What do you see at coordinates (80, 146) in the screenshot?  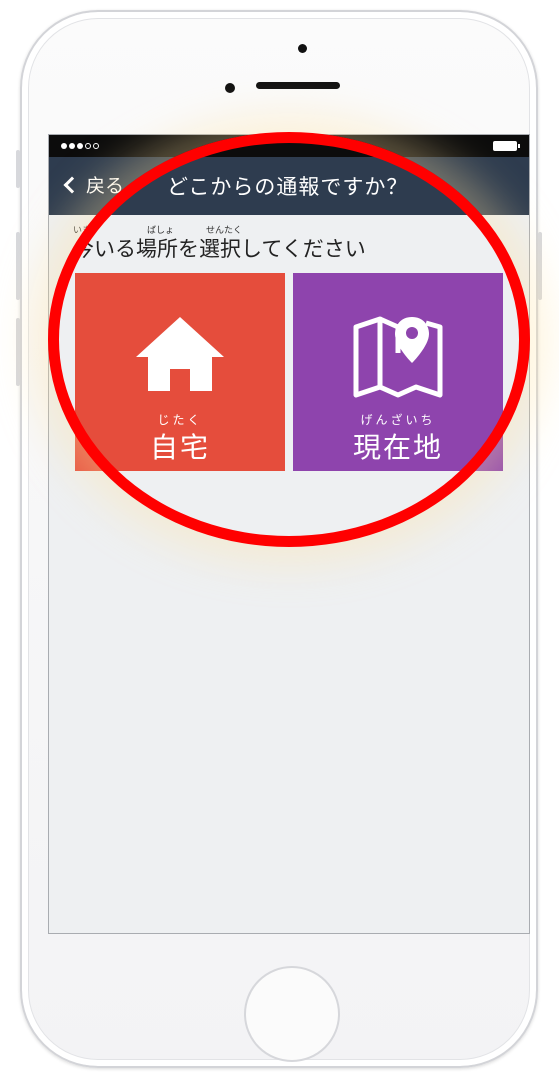 I see `signal-strength-icon` at bounding box center [80, 146].